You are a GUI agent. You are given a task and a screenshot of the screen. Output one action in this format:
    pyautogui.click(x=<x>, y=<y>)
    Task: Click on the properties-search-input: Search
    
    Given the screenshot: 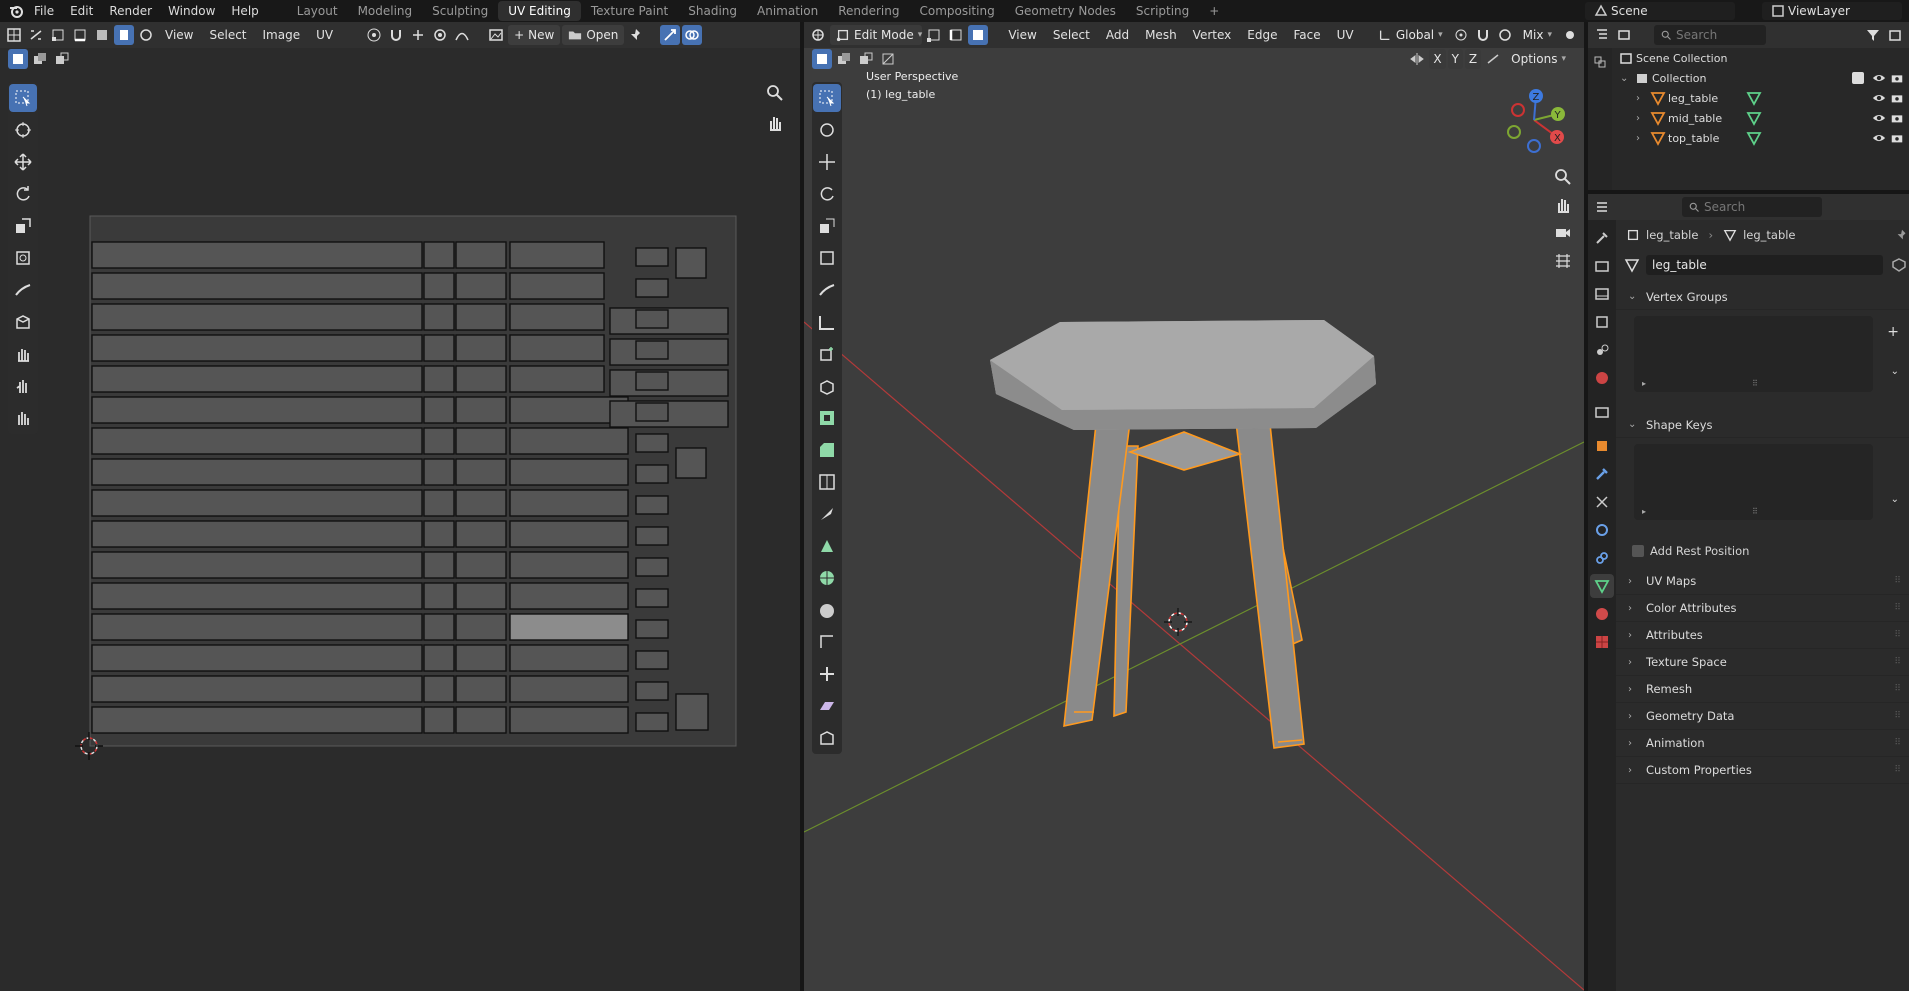 What is the action you would take?
    pyautogui.click(x=1752, y=207)
    